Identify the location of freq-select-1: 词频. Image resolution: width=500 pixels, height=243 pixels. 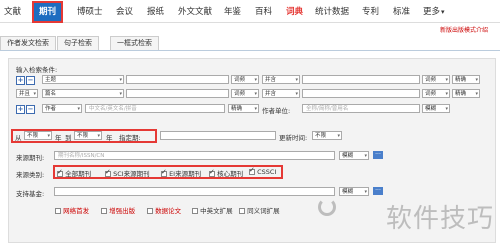
(245, 80).